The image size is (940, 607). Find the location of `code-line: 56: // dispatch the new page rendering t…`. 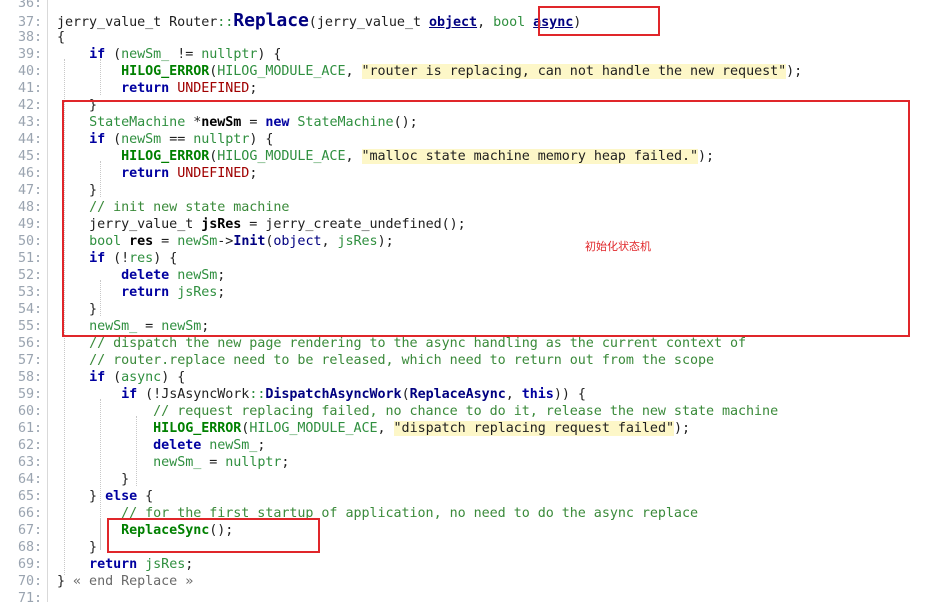

code-line: 56: // dispatch the new page rendering t… is located at coordinates (373, 343).